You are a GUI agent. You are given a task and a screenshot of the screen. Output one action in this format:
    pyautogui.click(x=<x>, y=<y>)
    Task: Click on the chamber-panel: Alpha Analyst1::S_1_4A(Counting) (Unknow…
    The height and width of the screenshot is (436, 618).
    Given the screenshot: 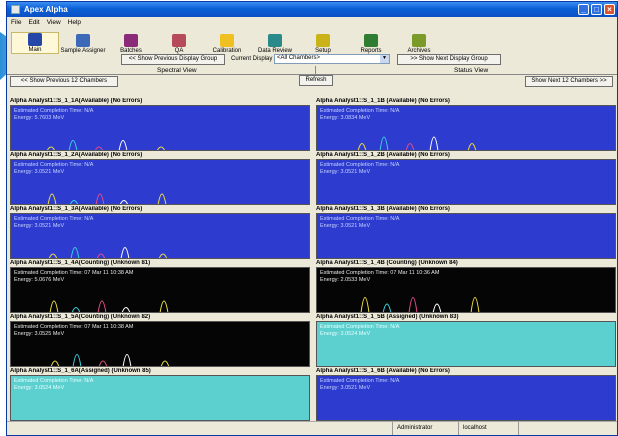 What is the action you would take?
    pyautogui.click(x=160, y=286)
    